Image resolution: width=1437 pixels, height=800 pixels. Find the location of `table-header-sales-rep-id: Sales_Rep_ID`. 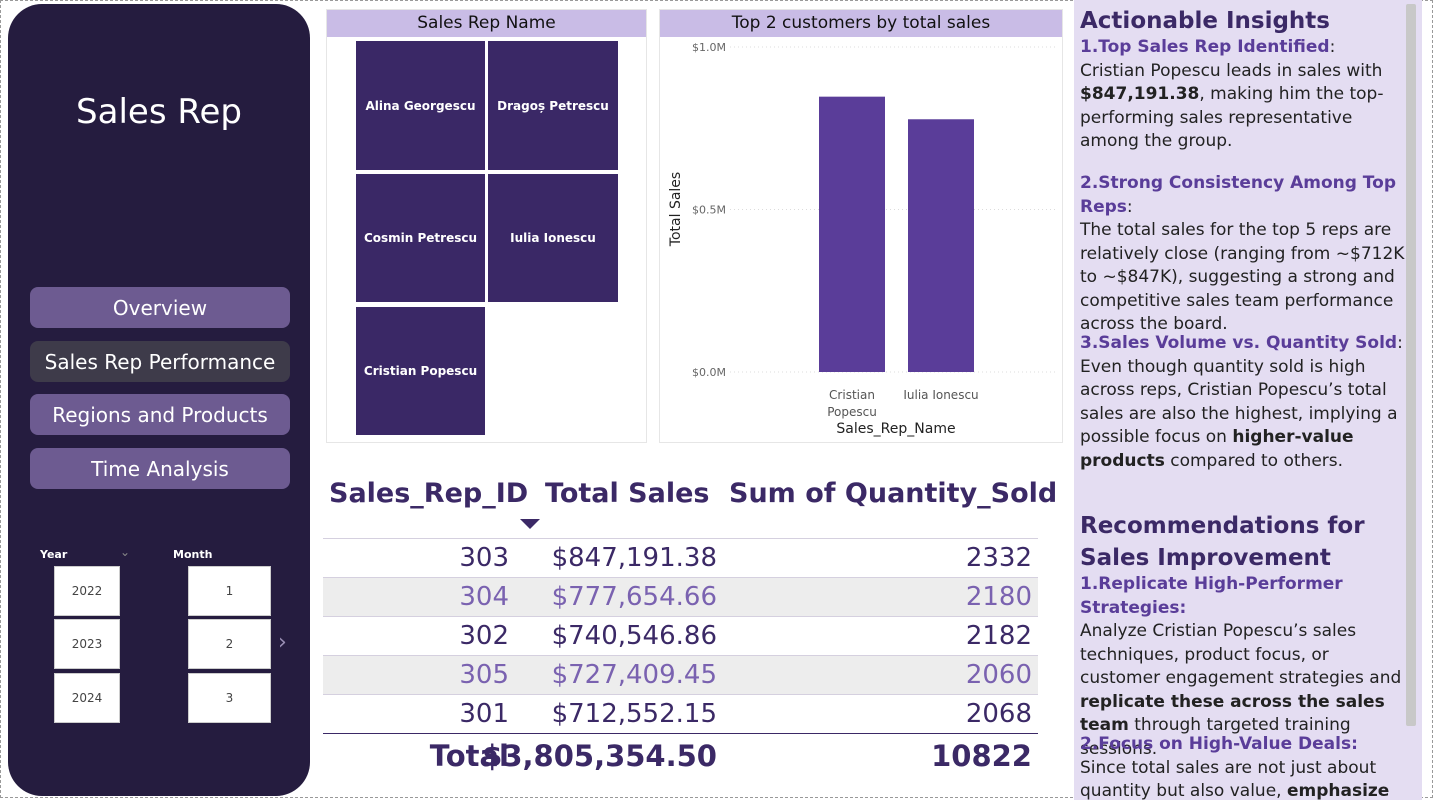

table-header-sales-rep-id: Sales_Rep_ID is located at coordinates (428, 493).